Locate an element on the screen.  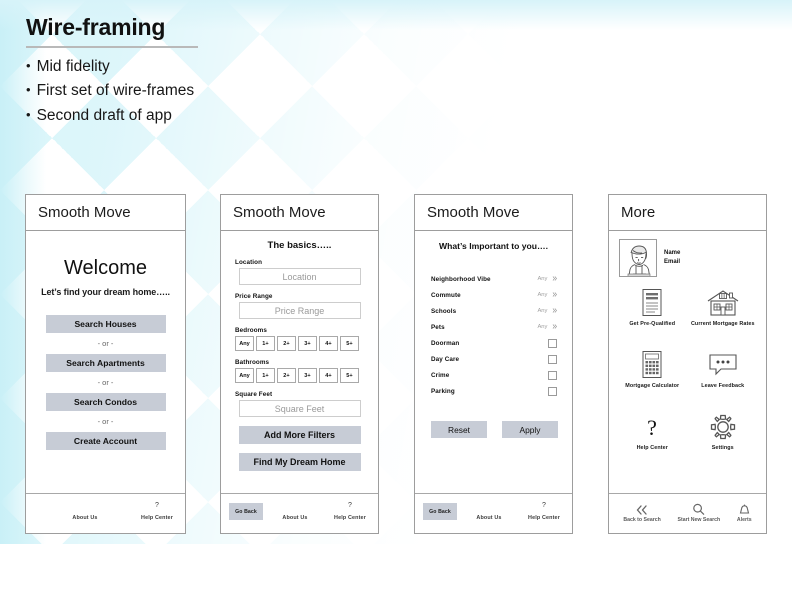
app-header: Smooth Move is located at coordinates (299, 213).